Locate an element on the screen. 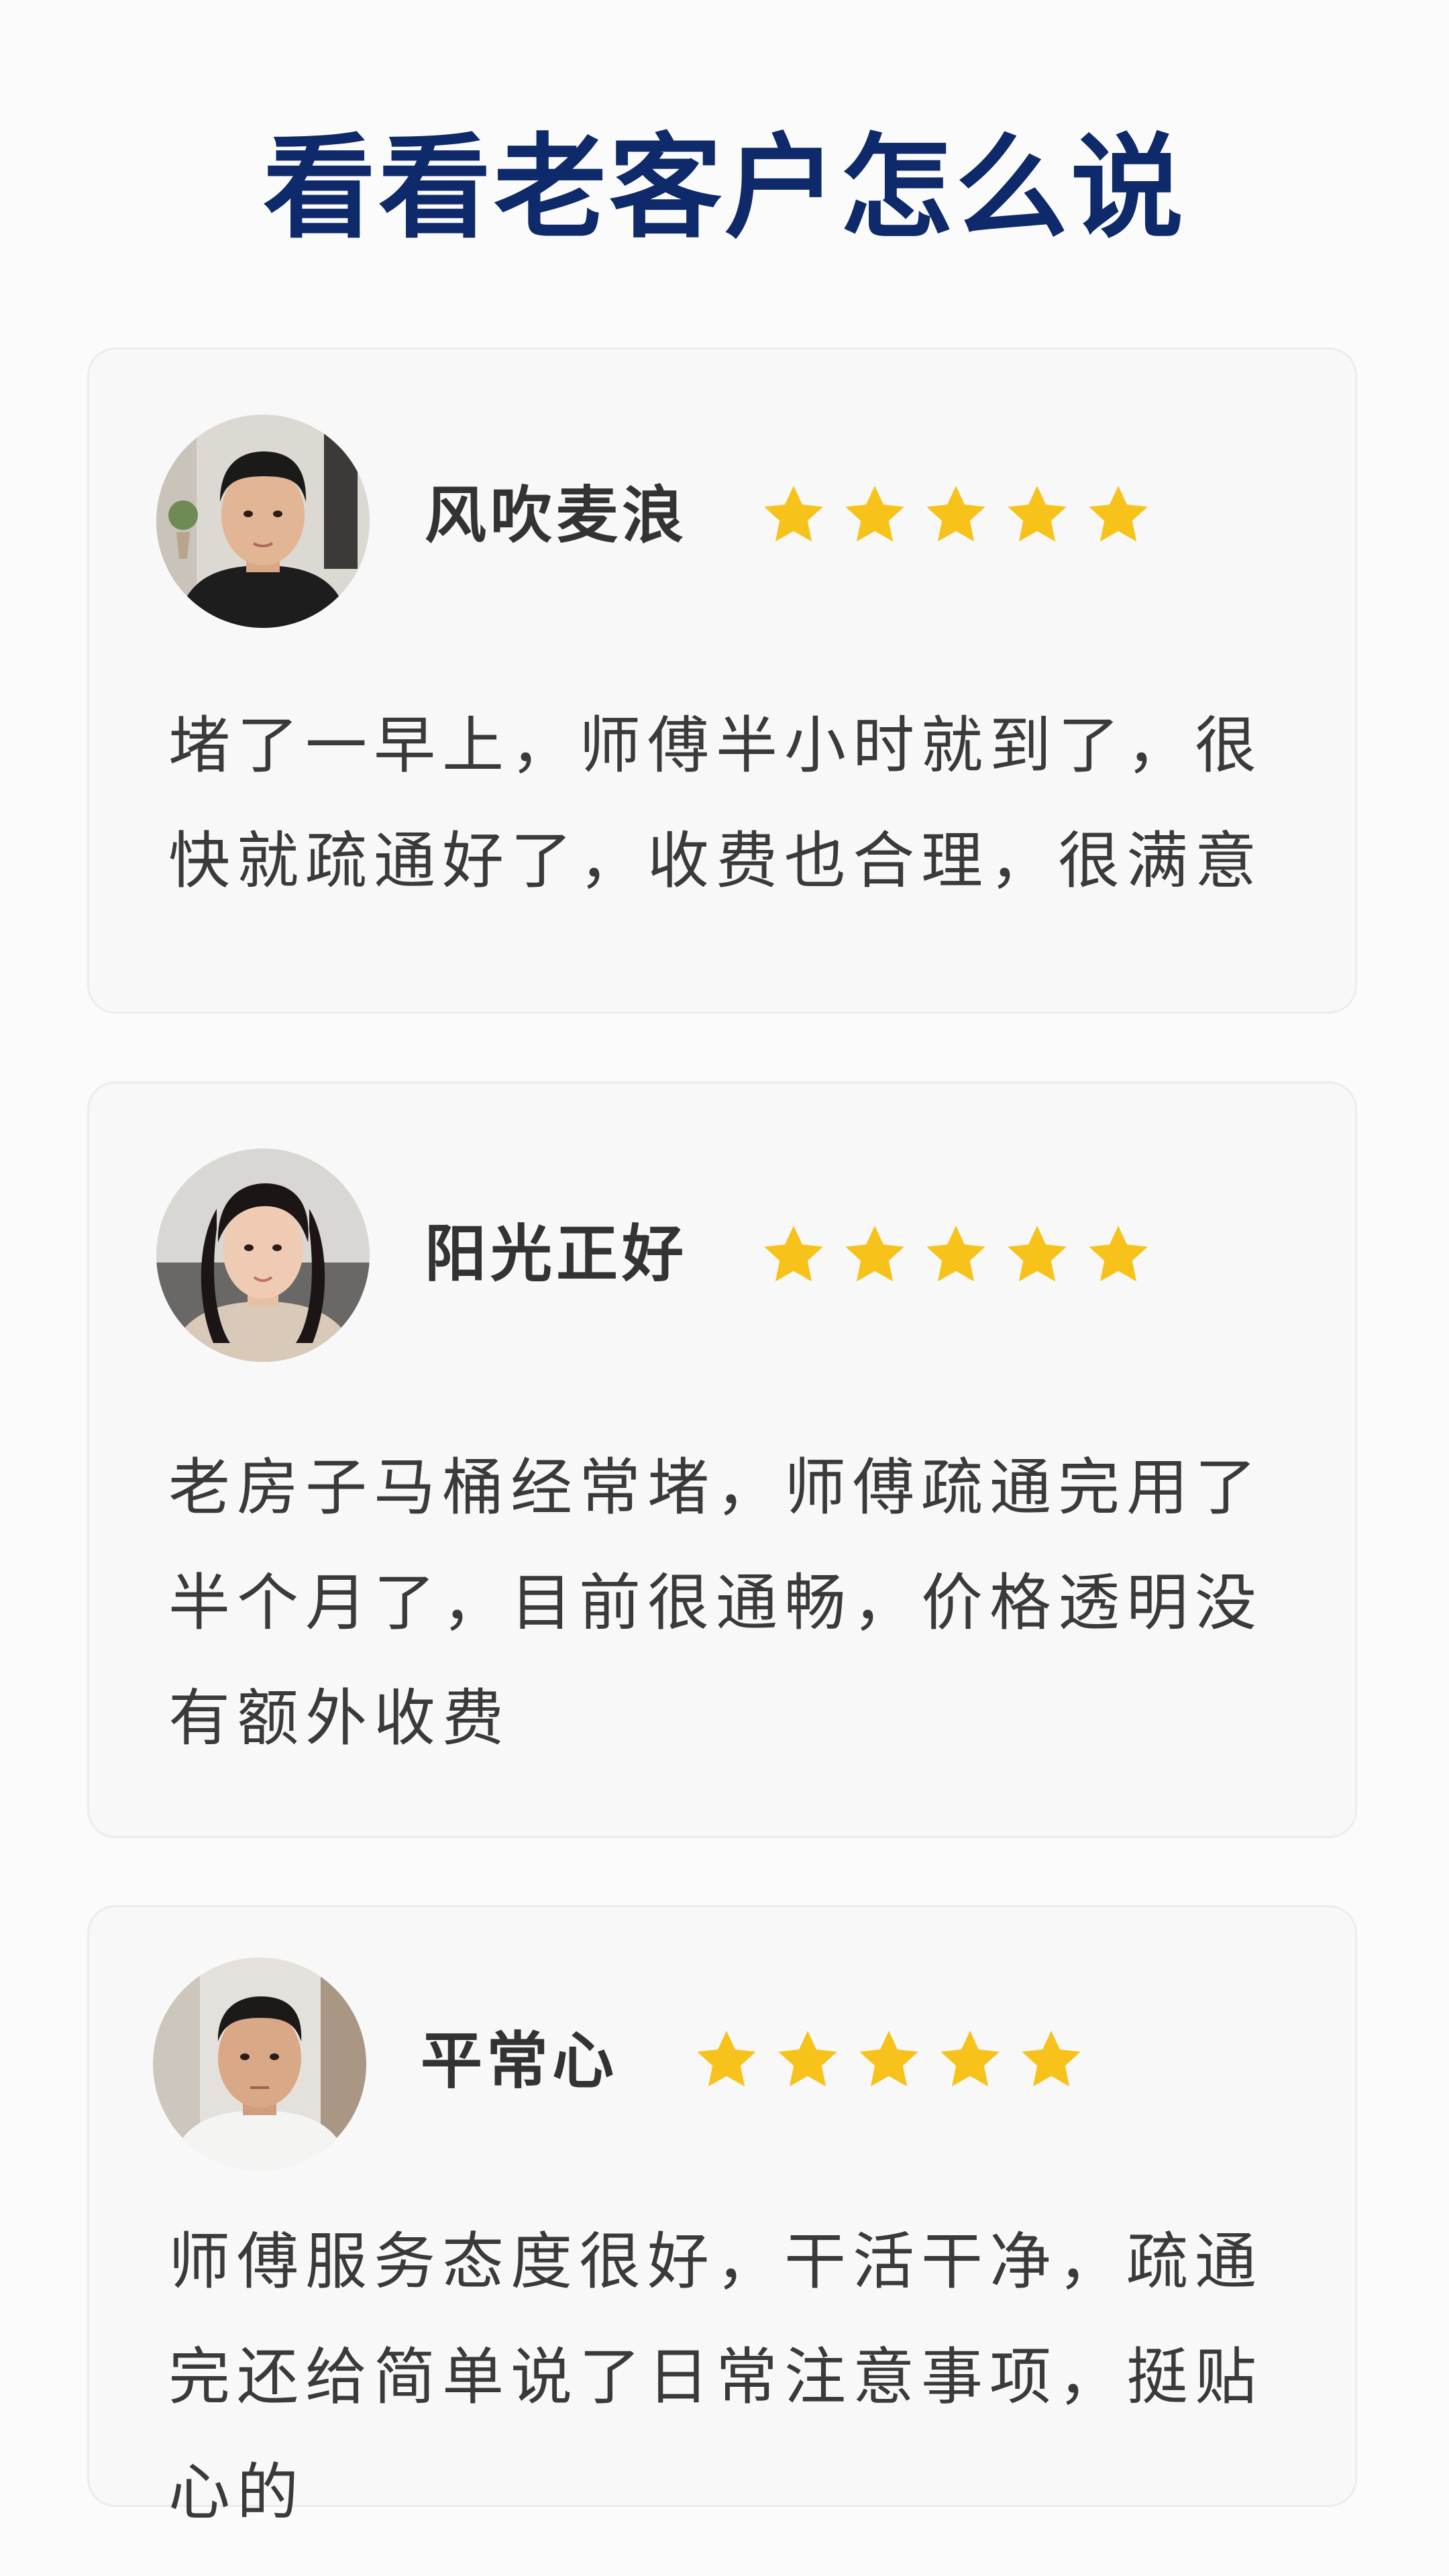  reviewer-name: 平常心 is located at coordinates (520, 2061).